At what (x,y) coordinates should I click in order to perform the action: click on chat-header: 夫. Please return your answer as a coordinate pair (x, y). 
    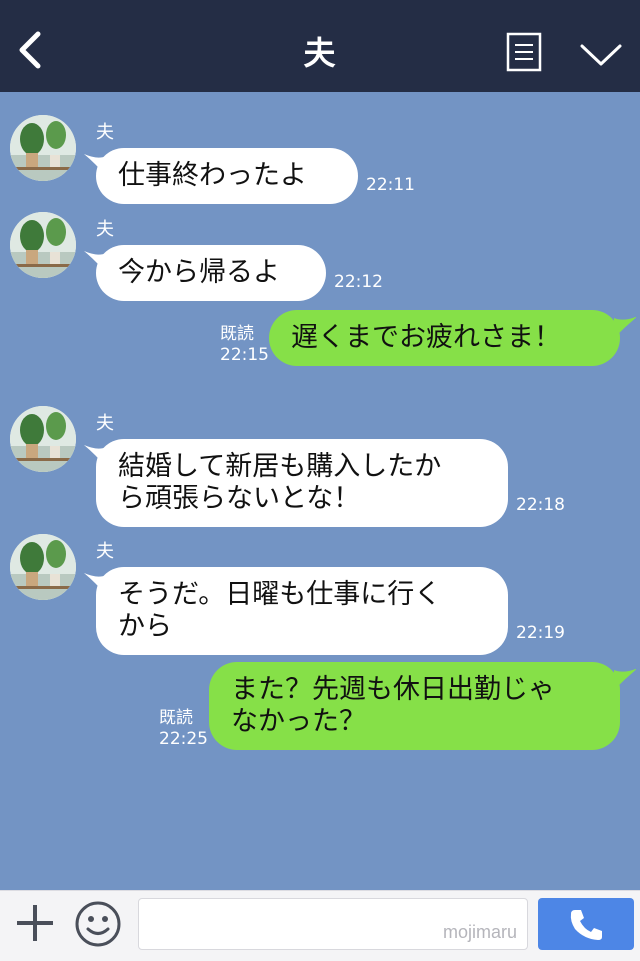
    Looking at the image, I should click on (320, 46).